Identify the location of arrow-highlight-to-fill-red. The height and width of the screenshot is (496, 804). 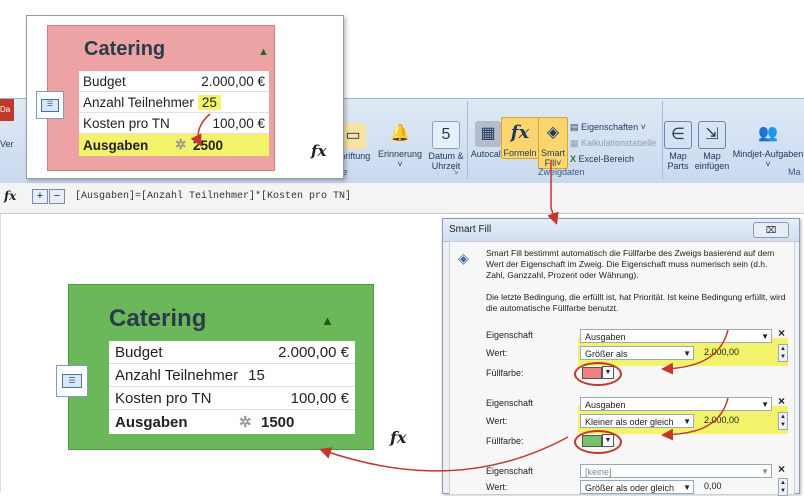
(695, 352).